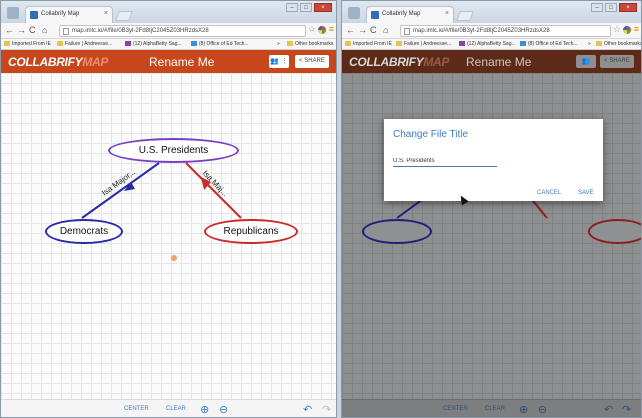 The width and height of the screenshot is (642, 418). What do you see at coordinates (549, 193) in the screenshot?
I see `cancel-button: CANCEL` at bounding box center [549, 193].